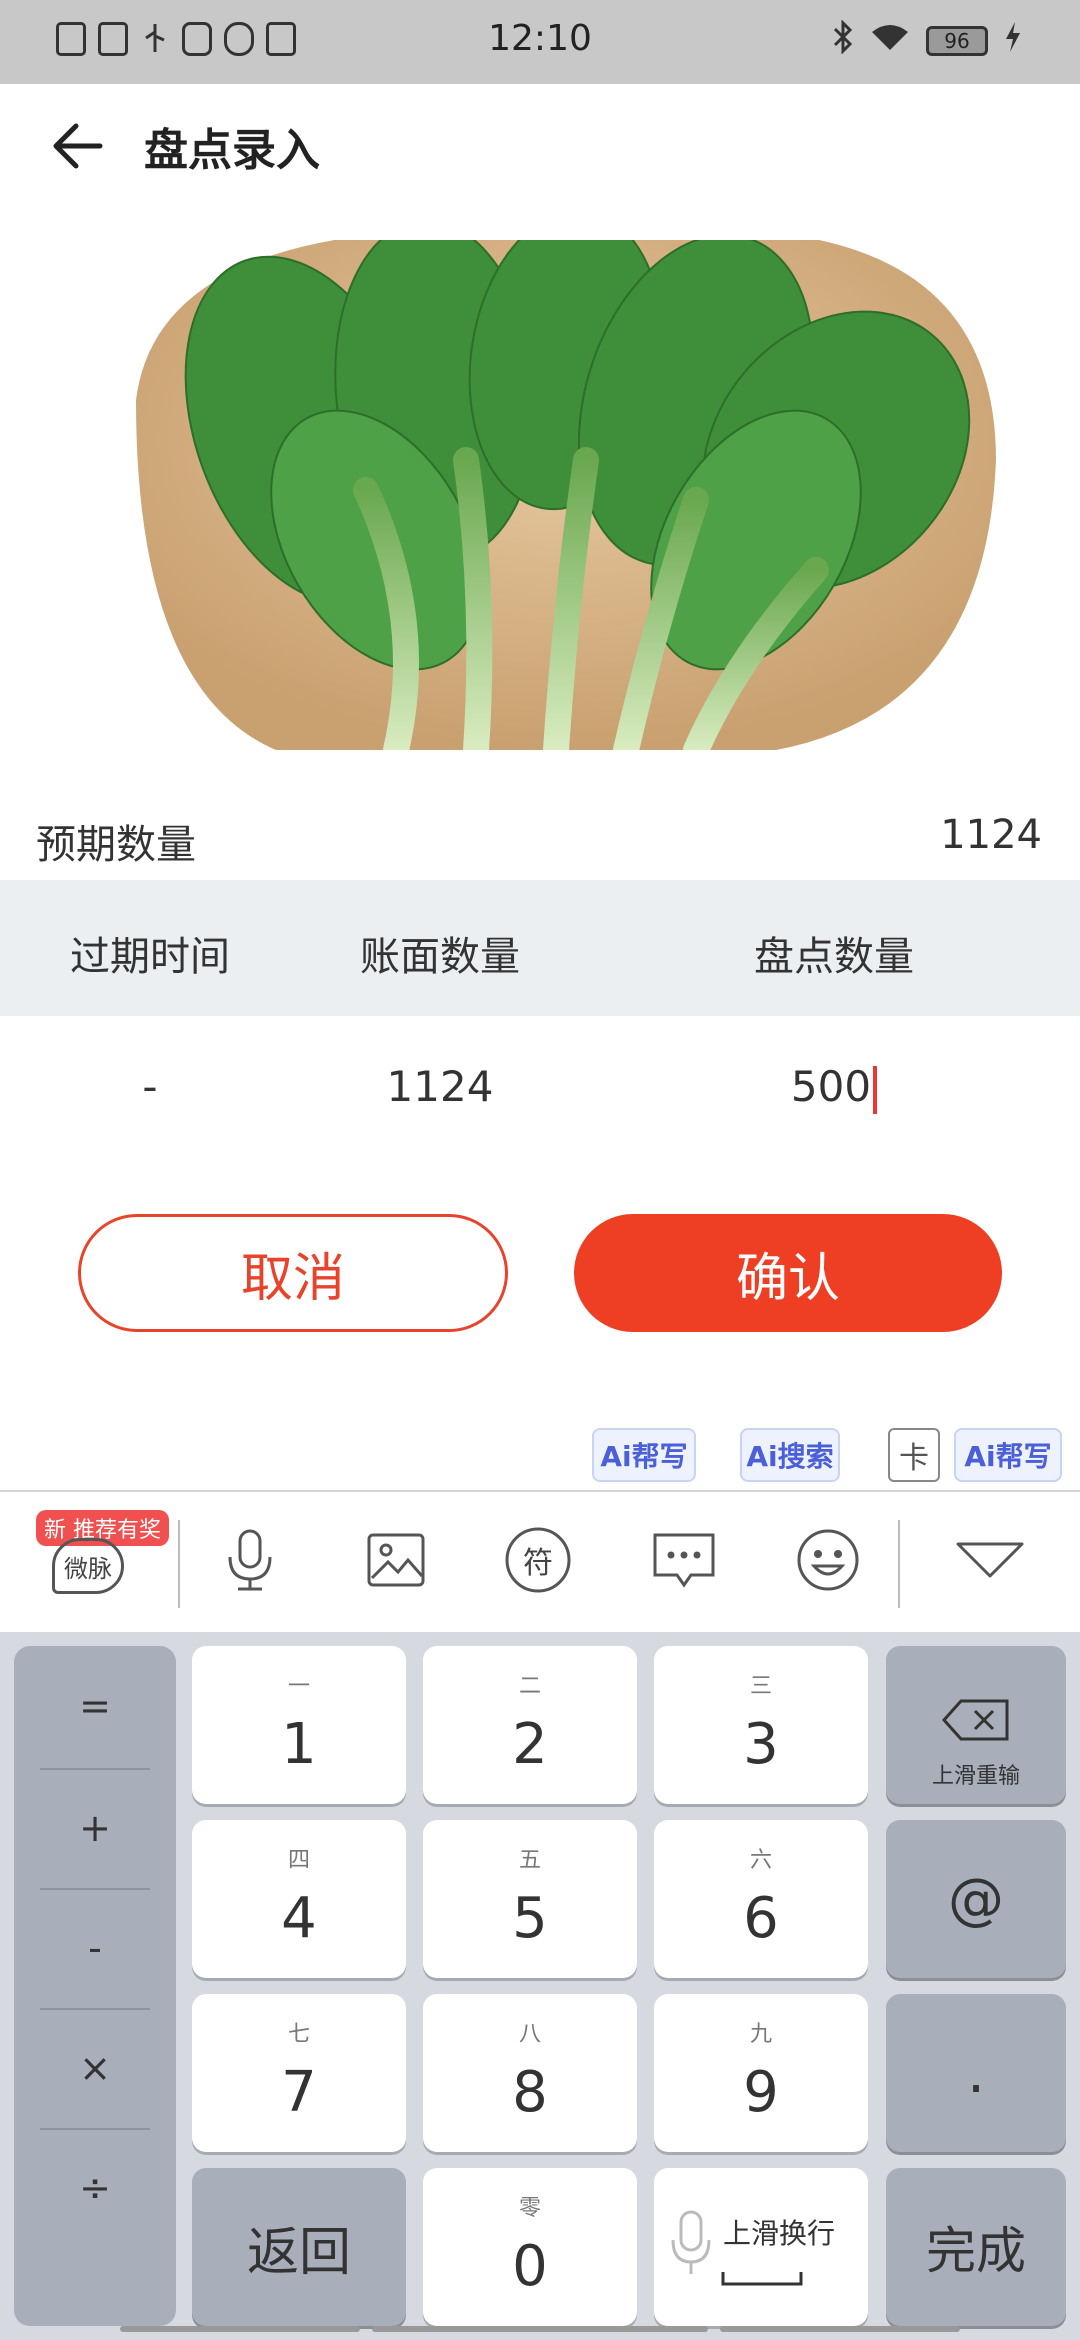  I want to click on key-0: 零 0, so click(530, 2247).